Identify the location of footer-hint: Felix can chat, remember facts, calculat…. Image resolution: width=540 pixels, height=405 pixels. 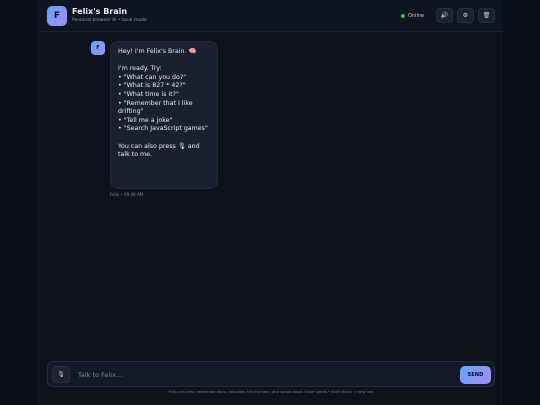
(271, 392).